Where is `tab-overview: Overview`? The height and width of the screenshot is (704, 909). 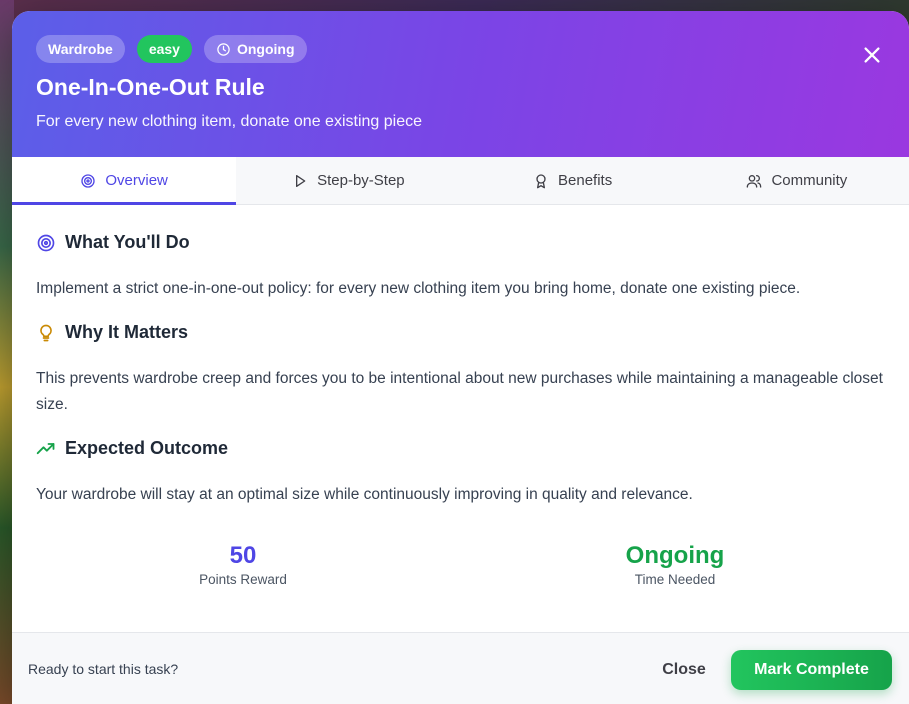
tab-overview: Overview is located at coordinates (124, 181).